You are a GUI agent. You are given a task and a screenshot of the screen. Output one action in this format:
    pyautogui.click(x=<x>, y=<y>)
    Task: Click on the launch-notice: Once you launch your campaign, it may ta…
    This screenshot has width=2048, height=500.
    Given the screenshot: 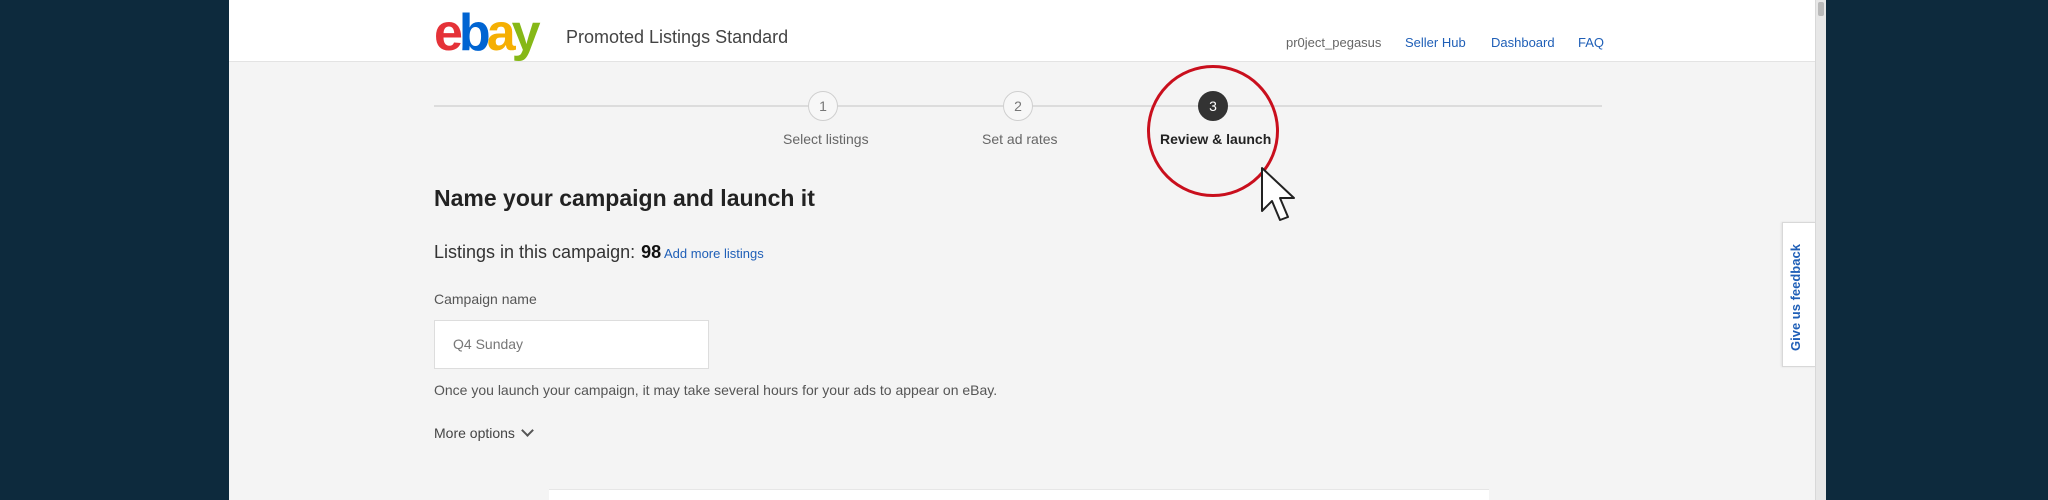 What is the action you would take?
    pyautogui.click(x=716, y=390)
    